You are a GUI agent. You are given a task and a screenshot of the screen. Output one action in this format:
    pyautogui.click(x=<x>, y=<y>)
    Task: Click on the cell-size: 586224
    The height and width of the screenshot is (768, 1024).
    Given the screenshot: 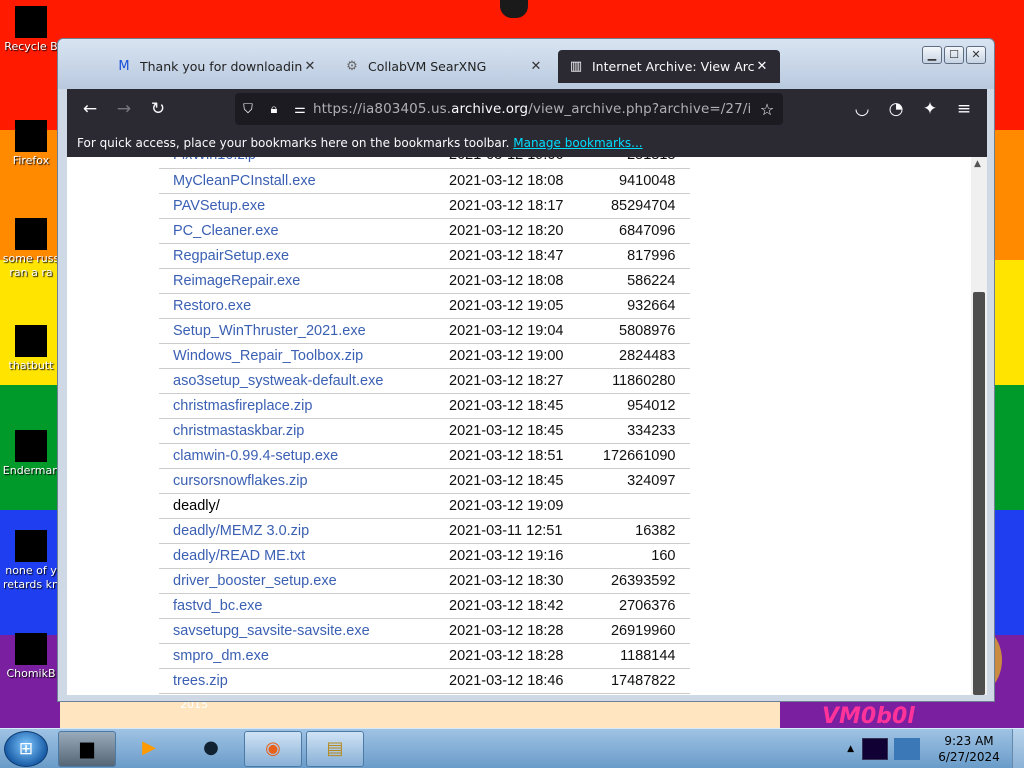 What is the action you would take?
    pyautogui.click(x=633, y=281)
    